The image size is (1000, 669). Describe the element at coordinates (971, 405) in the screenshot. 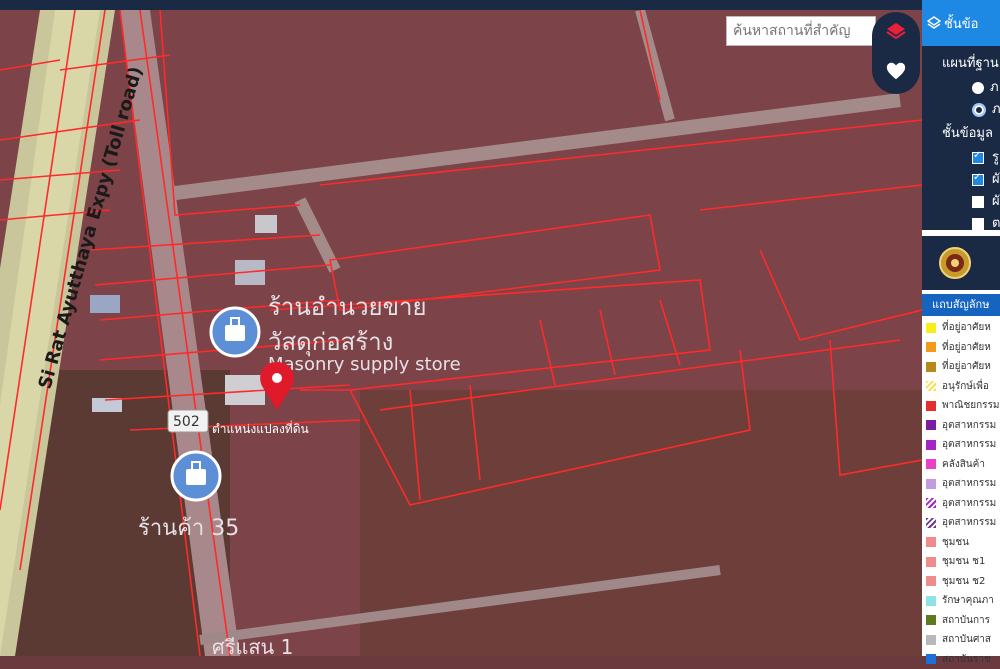

I see `legend-label: พาณิชยกรรม` at that location.